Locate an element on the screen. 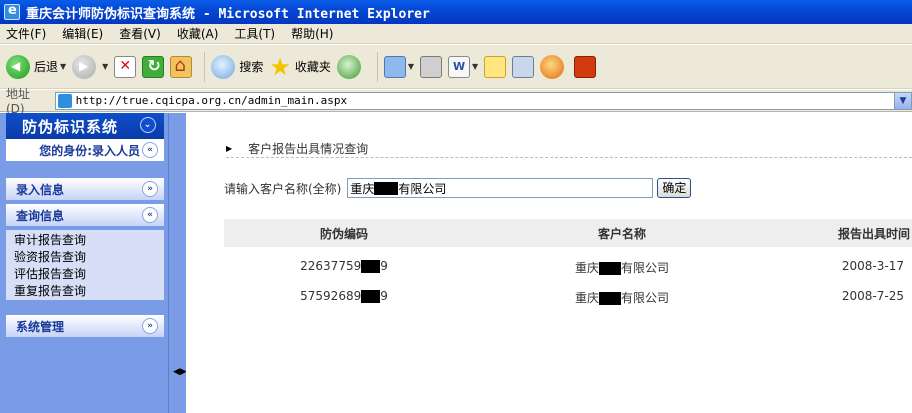 The height and width of the screenshot is (413, 912). mail-icon is located at coordinates (394, 66).